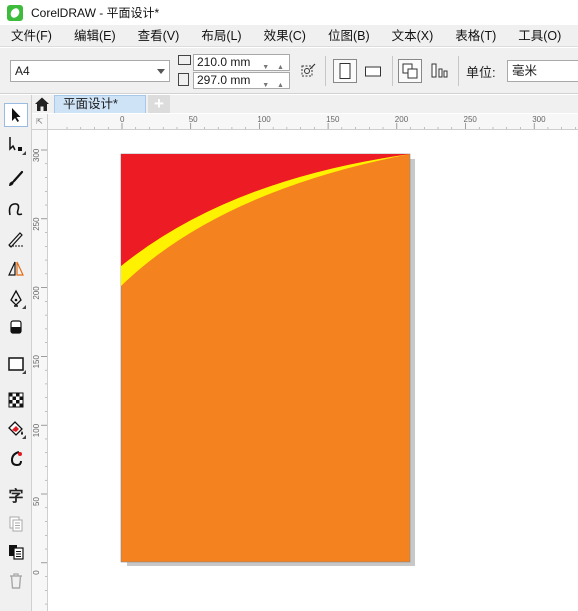  I want to click on mirror-tool-button, so click(16, 269).